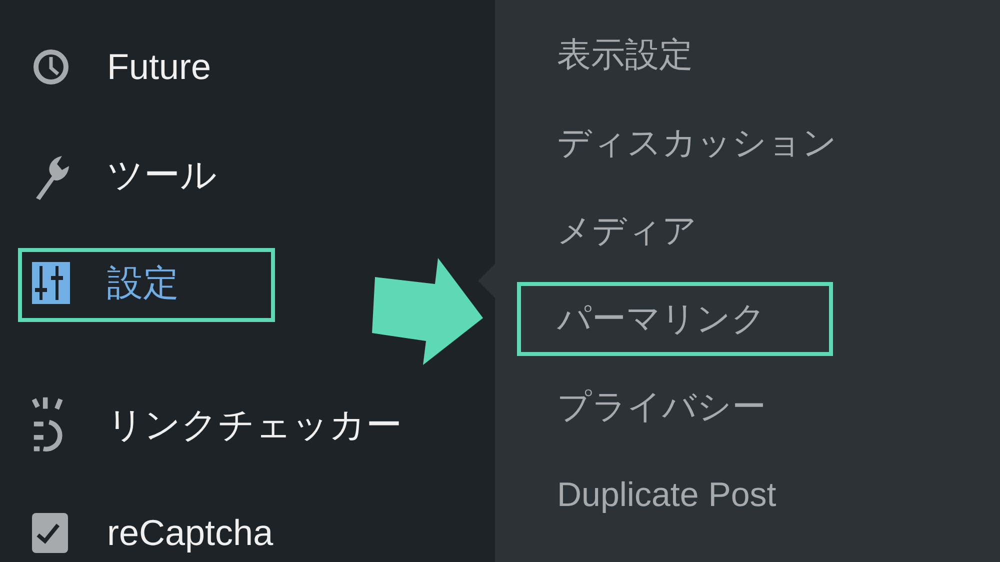  Describe the element at coordinates (143, 283) in the screenshot. I see `menu-item-label: 設定` at that location.